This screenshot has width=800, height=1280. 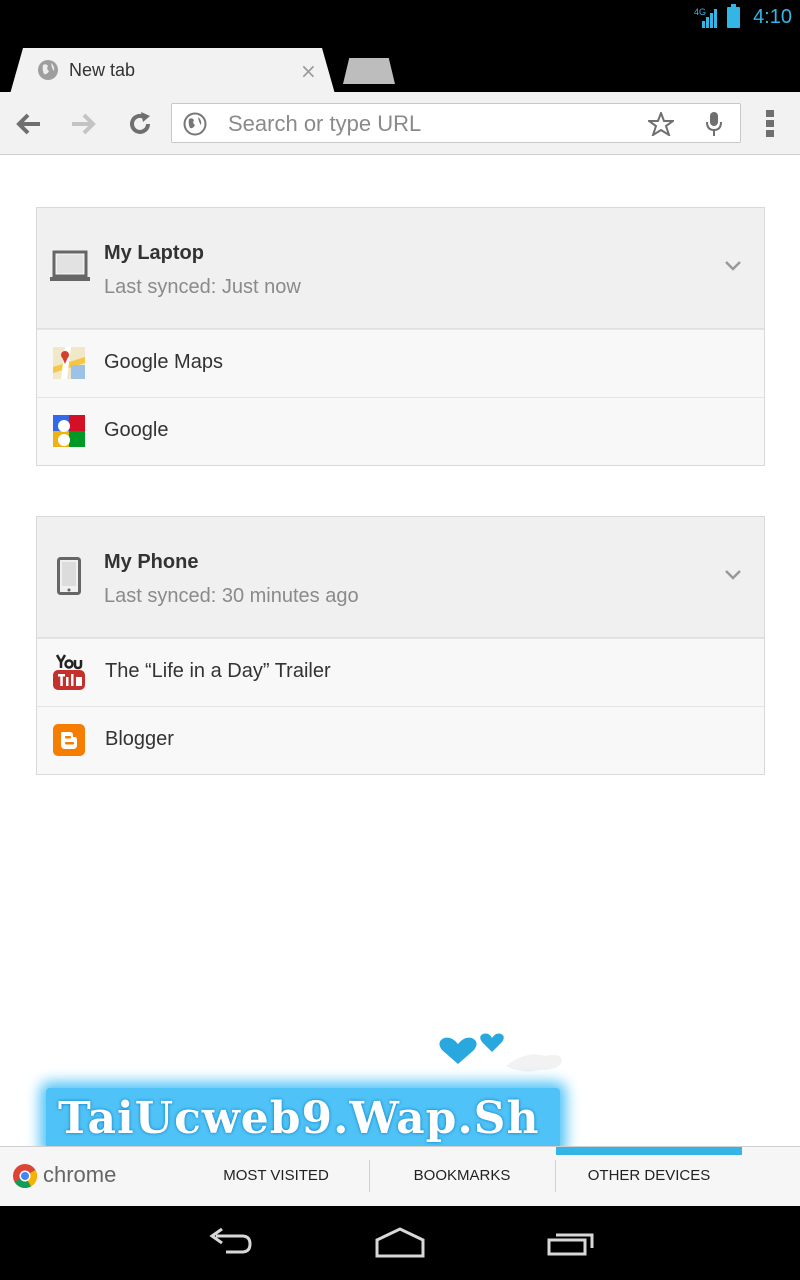 What do you see at coordinates (102, 70) in the screenshot?
I see `tab-title: New tab` at bounding box center [102, 70].